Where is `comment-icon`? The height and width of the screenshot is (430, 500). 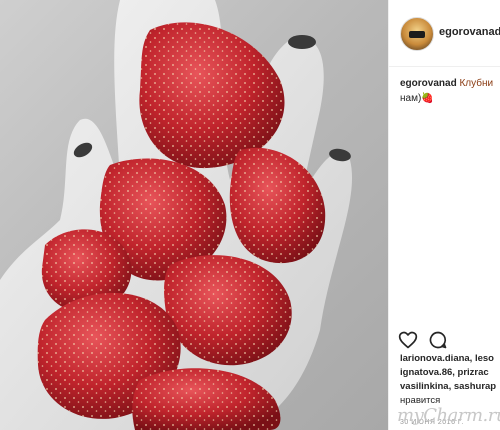 comment-icon is located at coordinates (438, 340).